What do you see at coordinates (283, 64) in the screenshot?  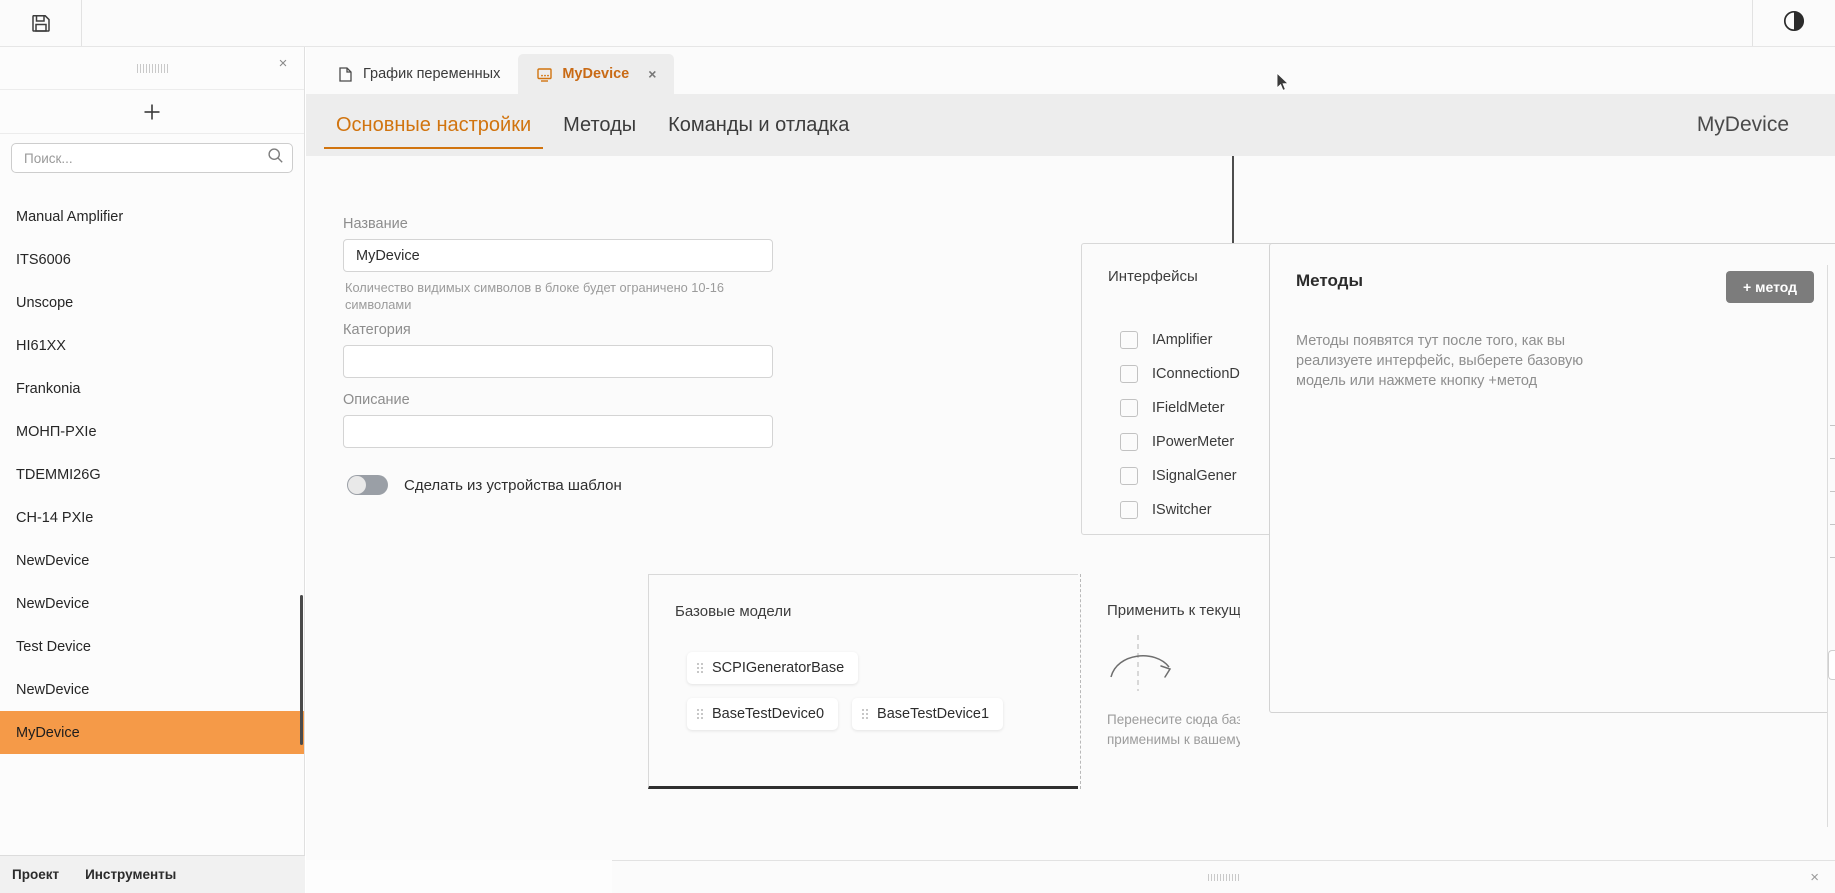 I see `sidebar-close-button: ×` at bounding box center [283, 64].